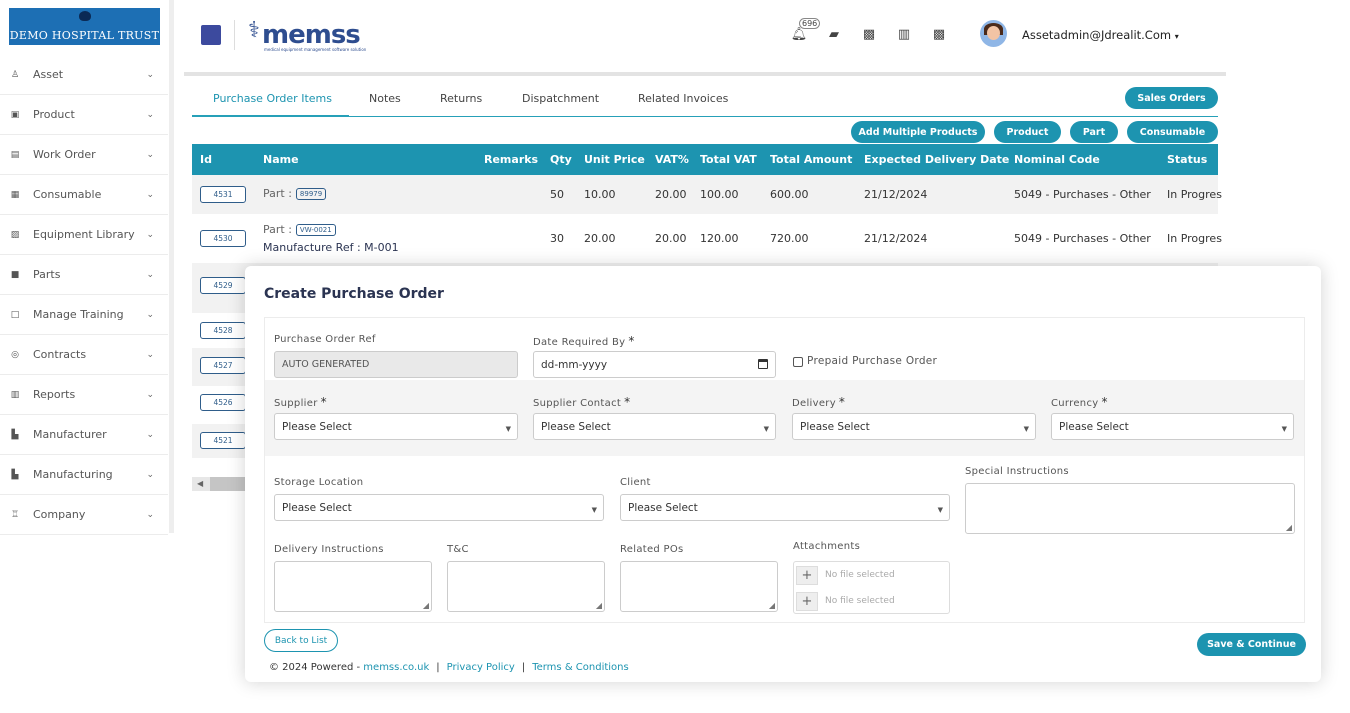 The height and width of the screenshot is (713, 1350). What do you see at coordinates (325, 339) in the screenshot?
I see `po-ref-label: Purchase Order Ref` at bounding box center [325, 339].